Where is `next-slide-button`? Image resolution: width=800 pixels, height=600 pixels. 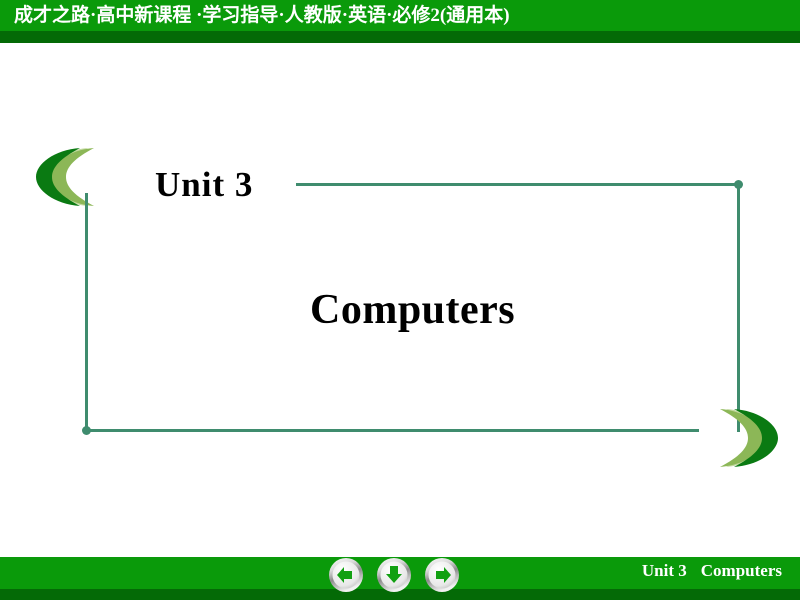
next-slide-button is located at coordinates (442, 575).